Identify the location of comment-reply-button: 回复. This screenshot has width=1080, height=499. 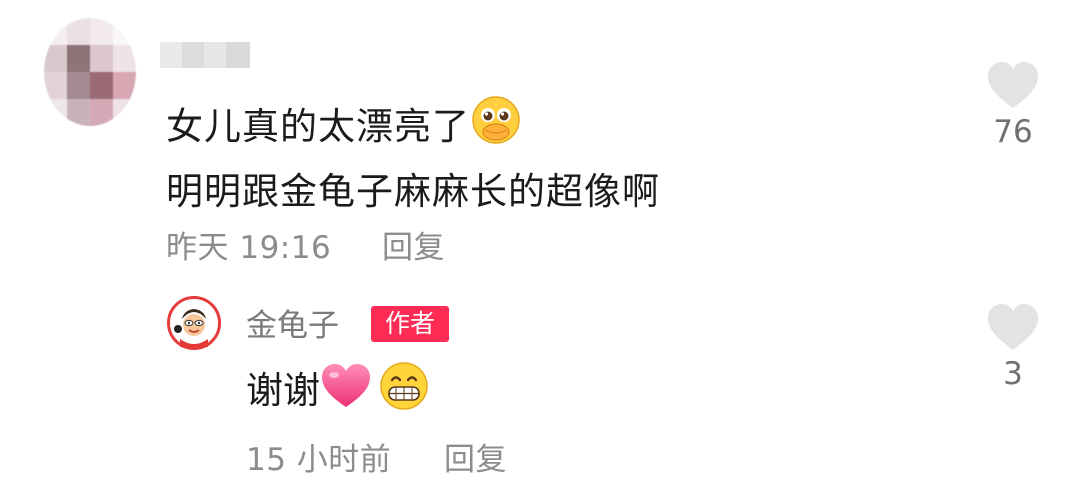
(413, 244).